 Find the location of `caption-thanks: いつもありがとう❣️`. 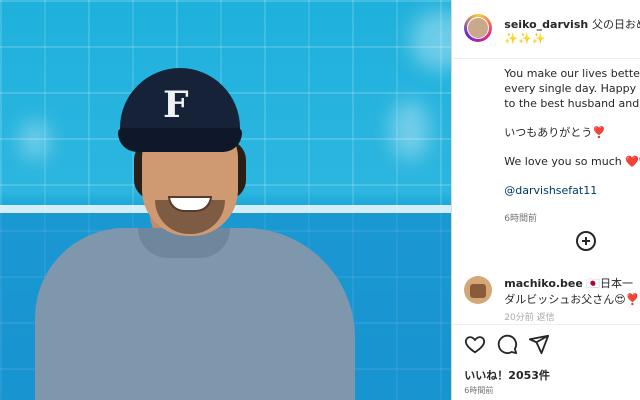

caption-thanks: いつもありがとう❣️ is located at coordinates (555, 132).